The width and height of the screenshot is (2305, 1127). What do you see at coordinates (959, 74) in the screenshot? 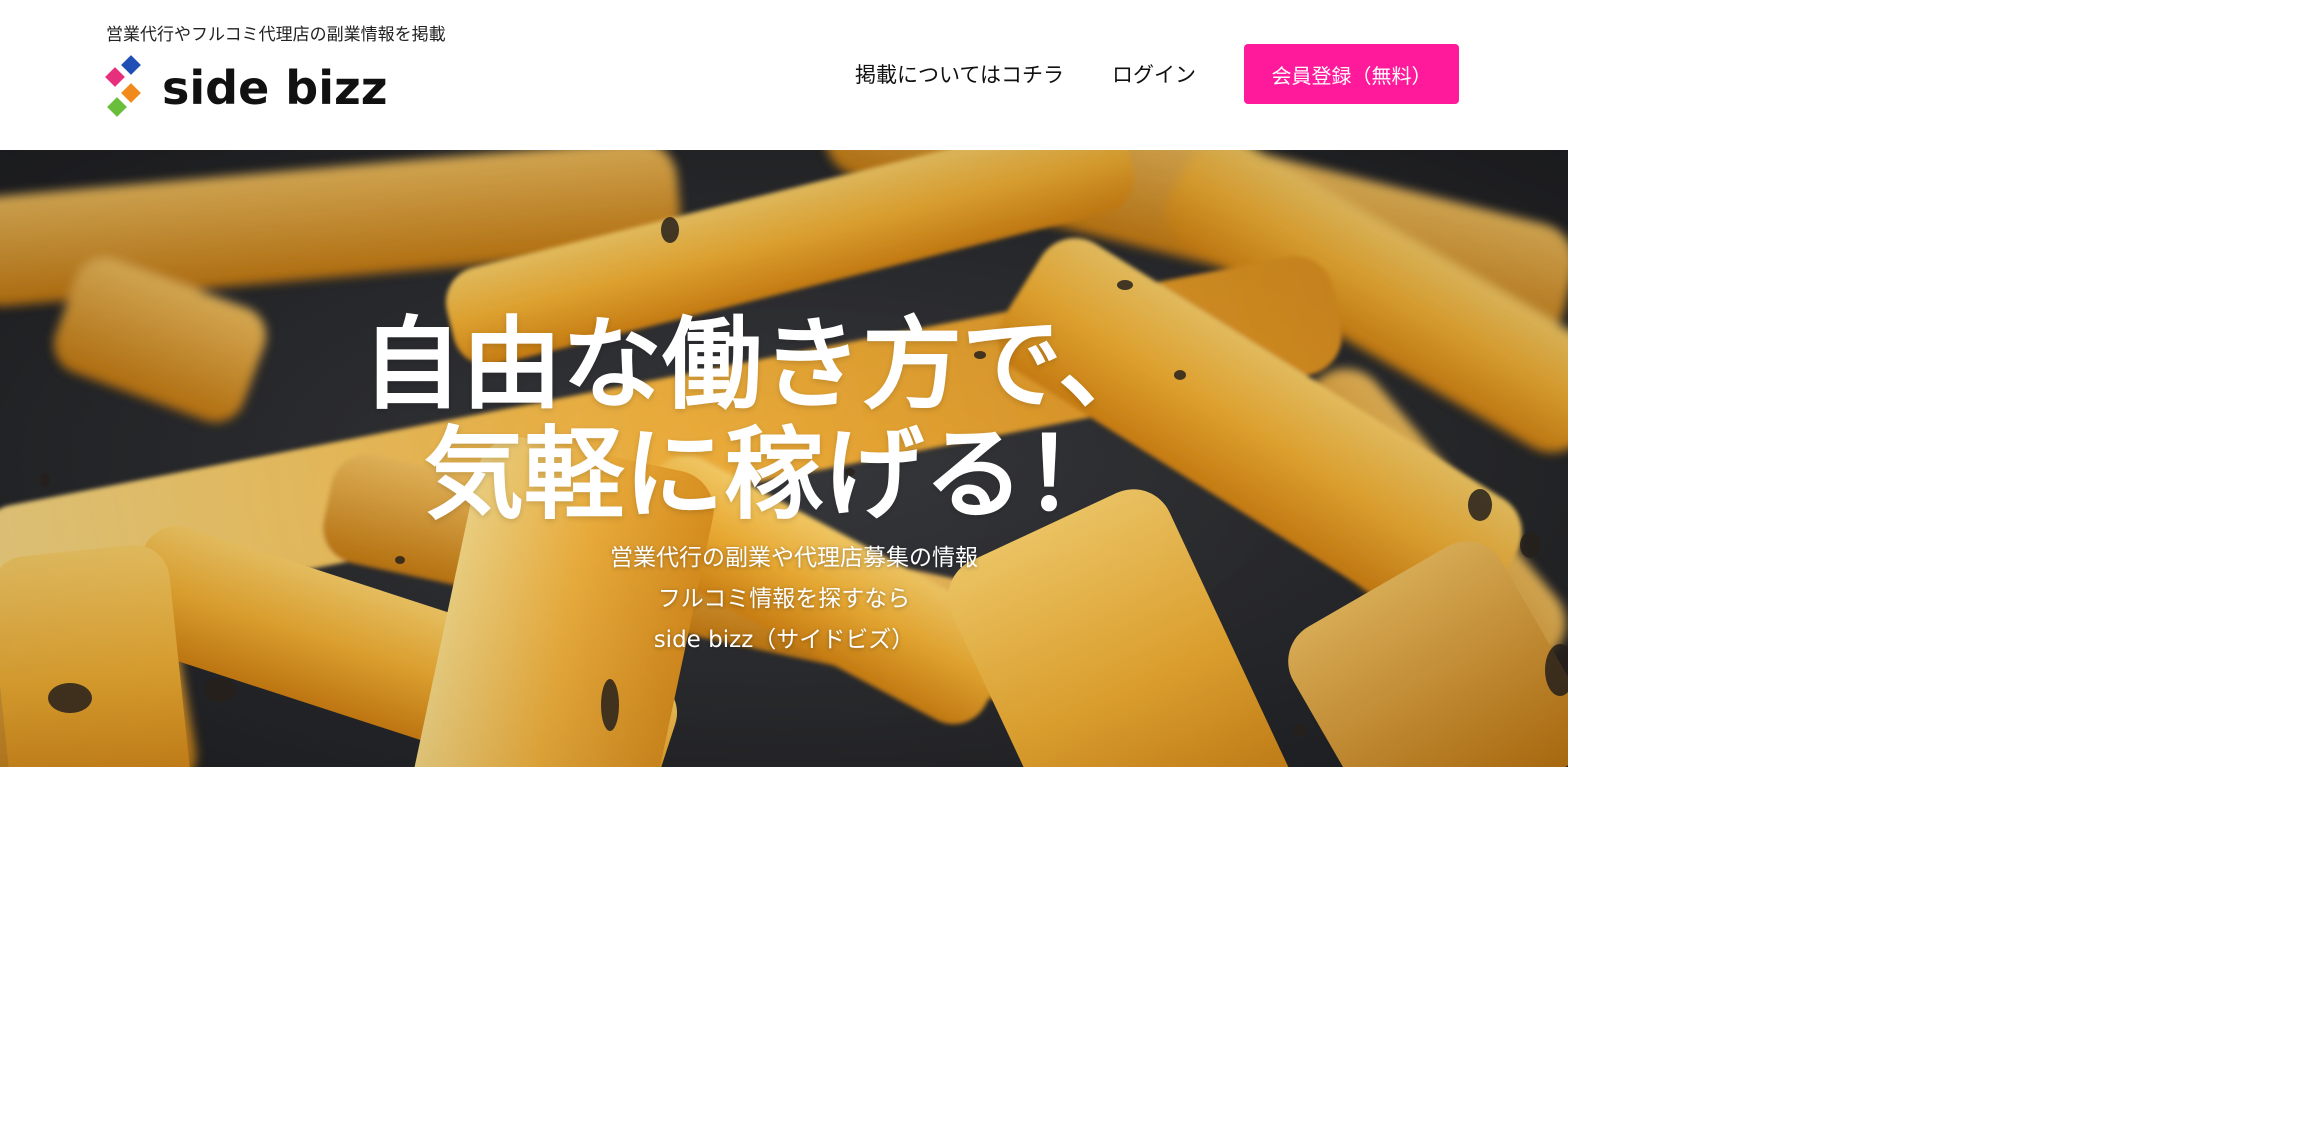
I see `nav-link-listing: 掲載についてはコチラ` at bounding box center [959, 74].